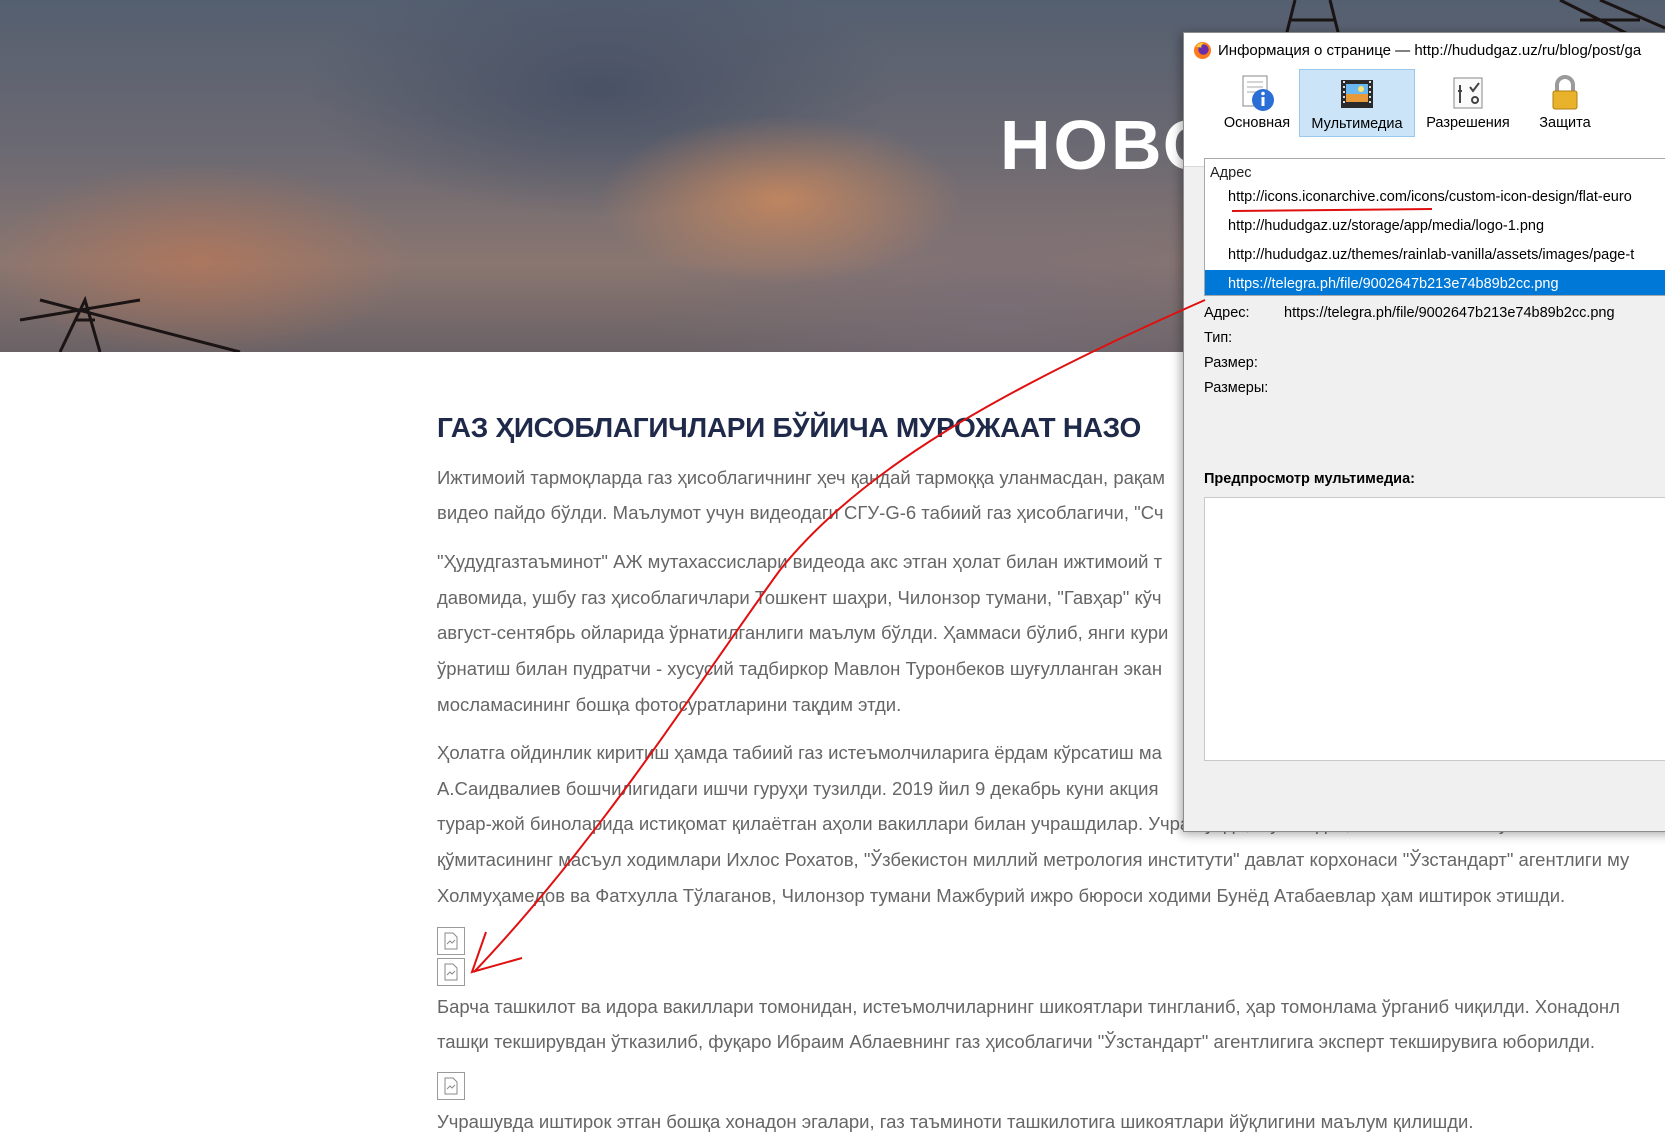  I want to click on annotation-underline, so click(1332, 210).